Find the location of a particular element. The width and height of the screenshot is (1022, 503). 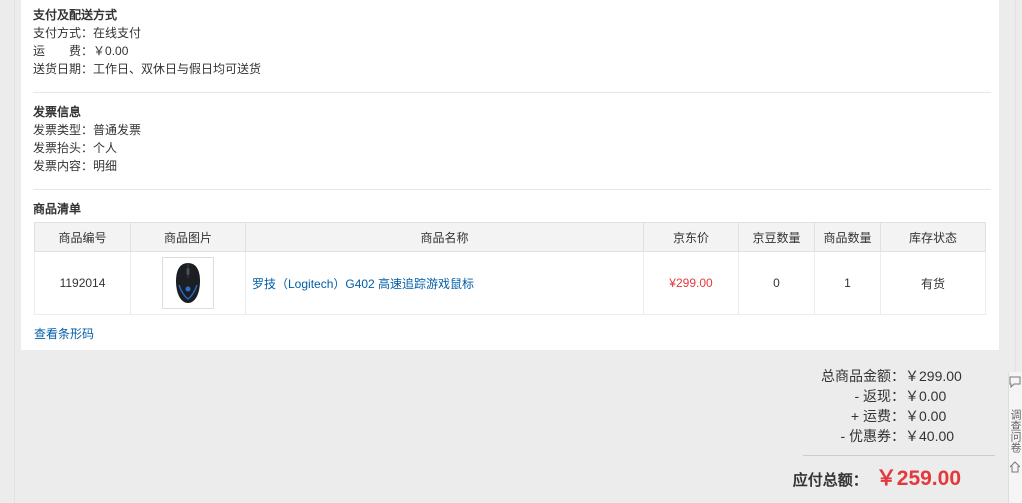

shipping-fee-line: 运 费：￥0.00 is located at coordinates (512, 51).